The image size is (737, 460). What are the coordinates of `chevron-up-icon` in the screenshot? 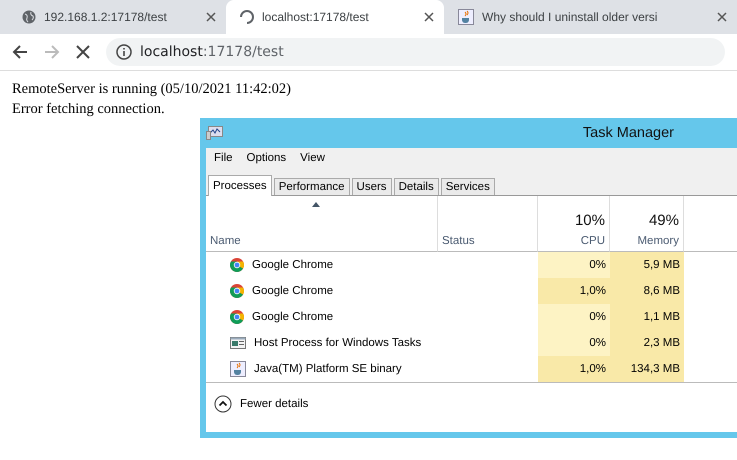 It's located at (223, 404).